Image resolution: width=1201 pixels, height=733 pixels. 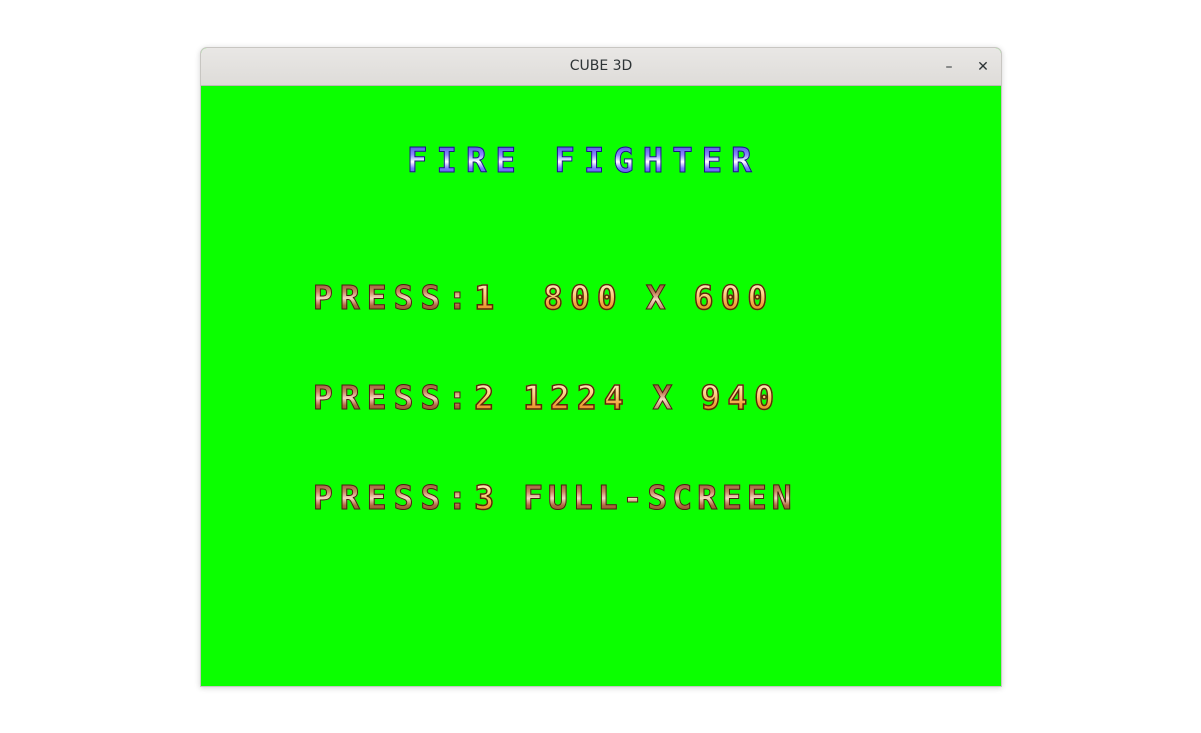 I want to click on resolution-height: 940, so click(x=741, y=397).